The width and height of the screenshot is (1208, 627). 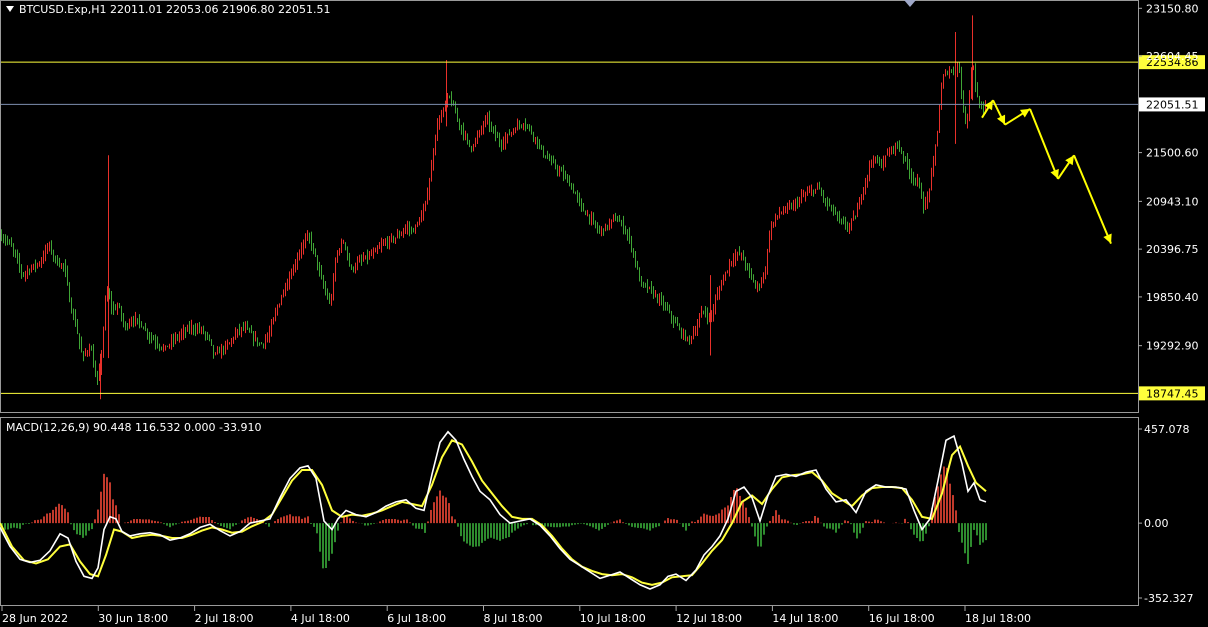 What do you see at coordinates (709, 618) in the screenshot?
I see `time-tick-label: 12 Jul 18:00` at bounding box center [709, 618].